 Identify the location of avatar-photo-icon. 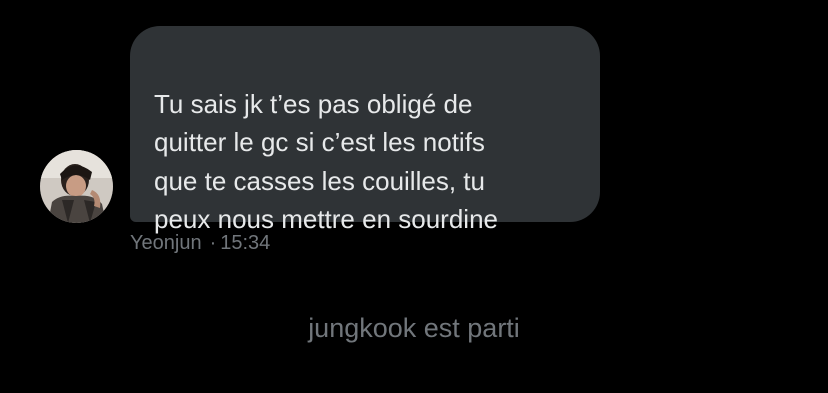
(76, 186).